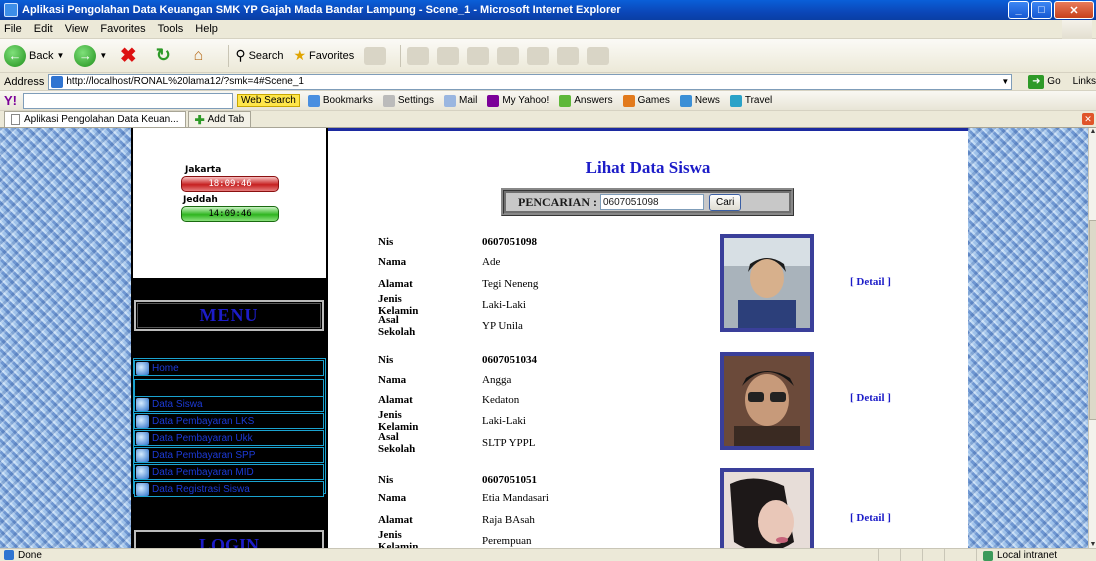 The height and width of the screenshot is (561, 1096). I want to click on home-icon: ⌂, so click(198, 55).